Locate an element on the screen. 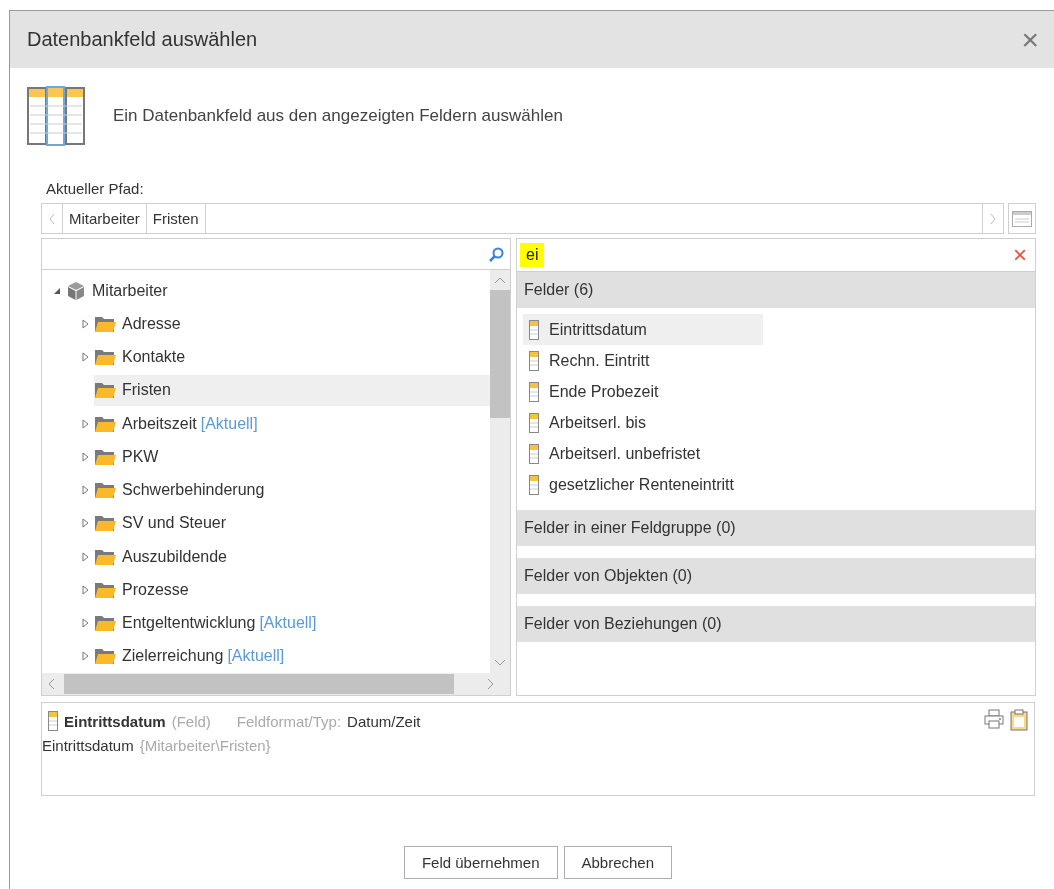 Image resolution: width=1054 pixels, height=889 pixels. tree-item: Arbeitszeit [Aktuell] is located at coordinates (180, 424).